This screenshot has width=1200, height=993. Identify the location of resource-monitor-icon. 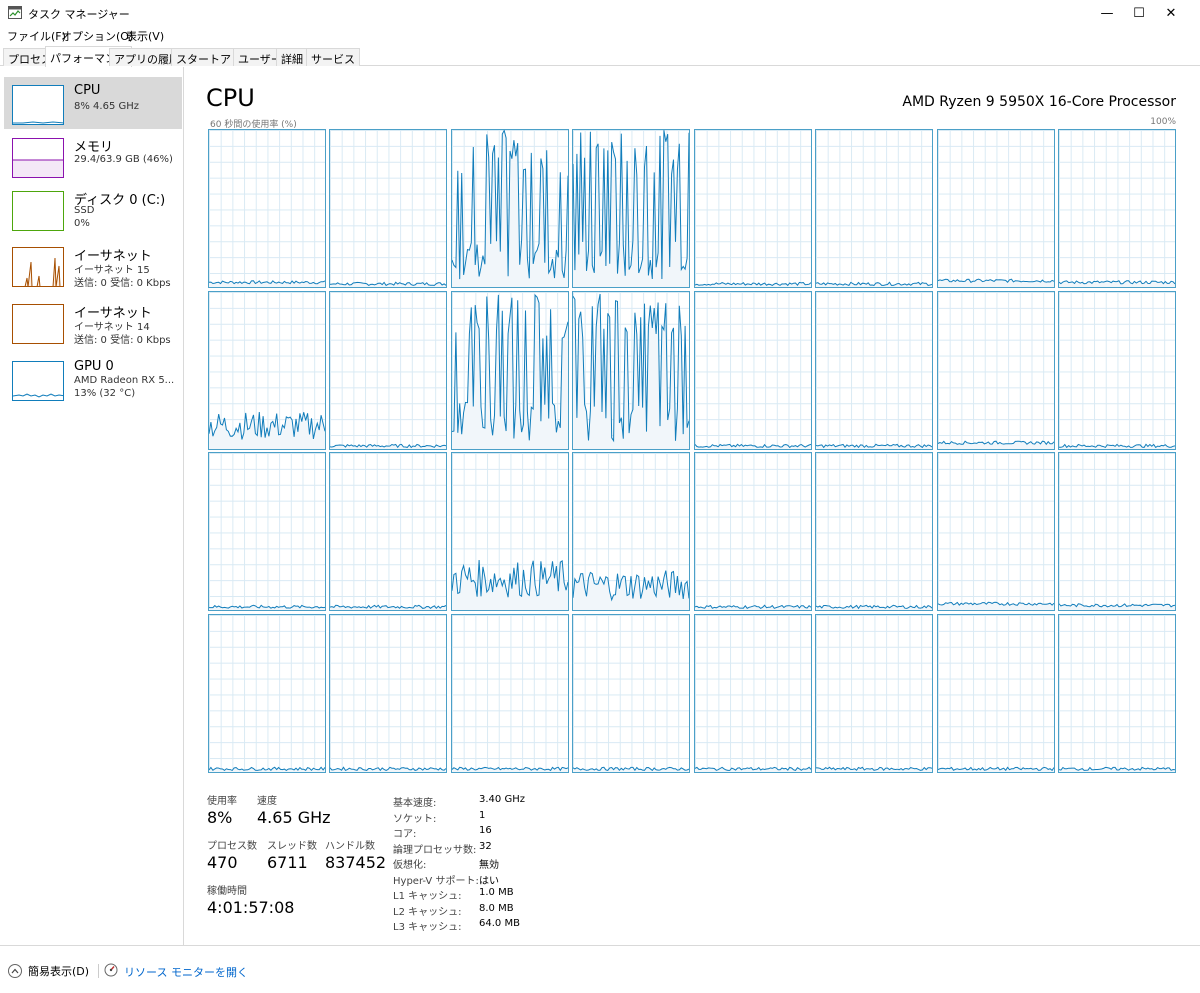
(111, 971).